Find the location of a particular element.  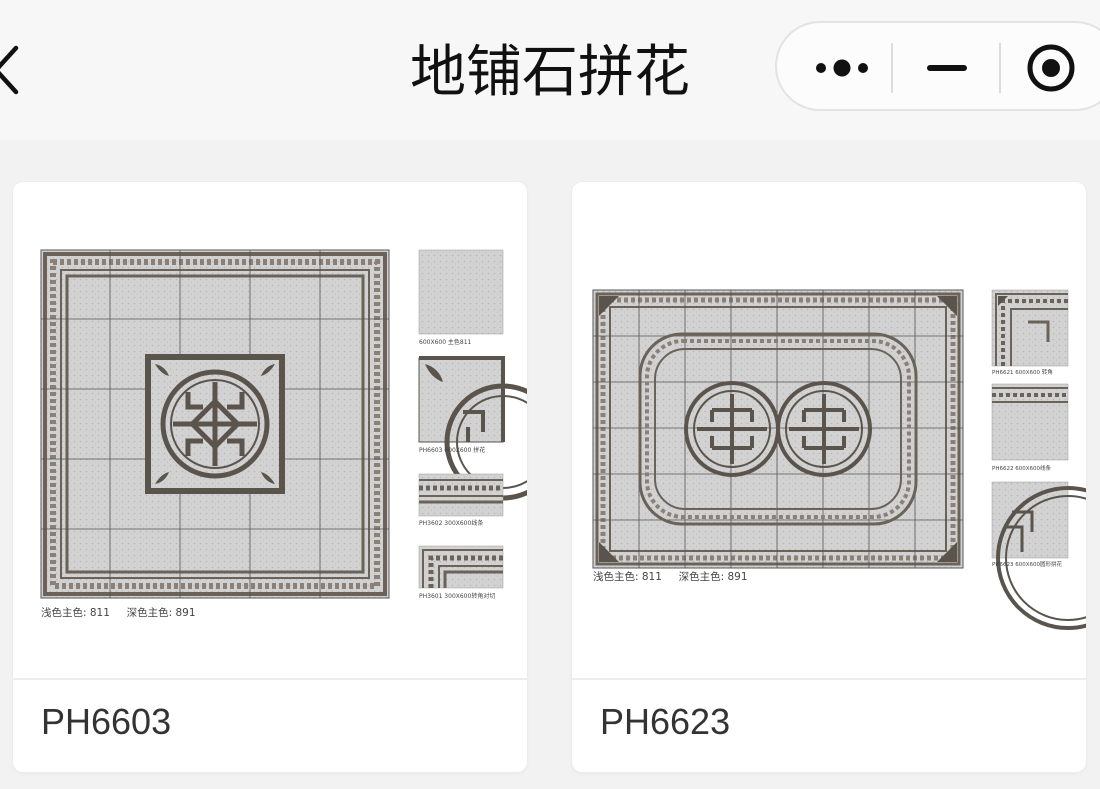

minimize-button is located at coordinates (947, 68).